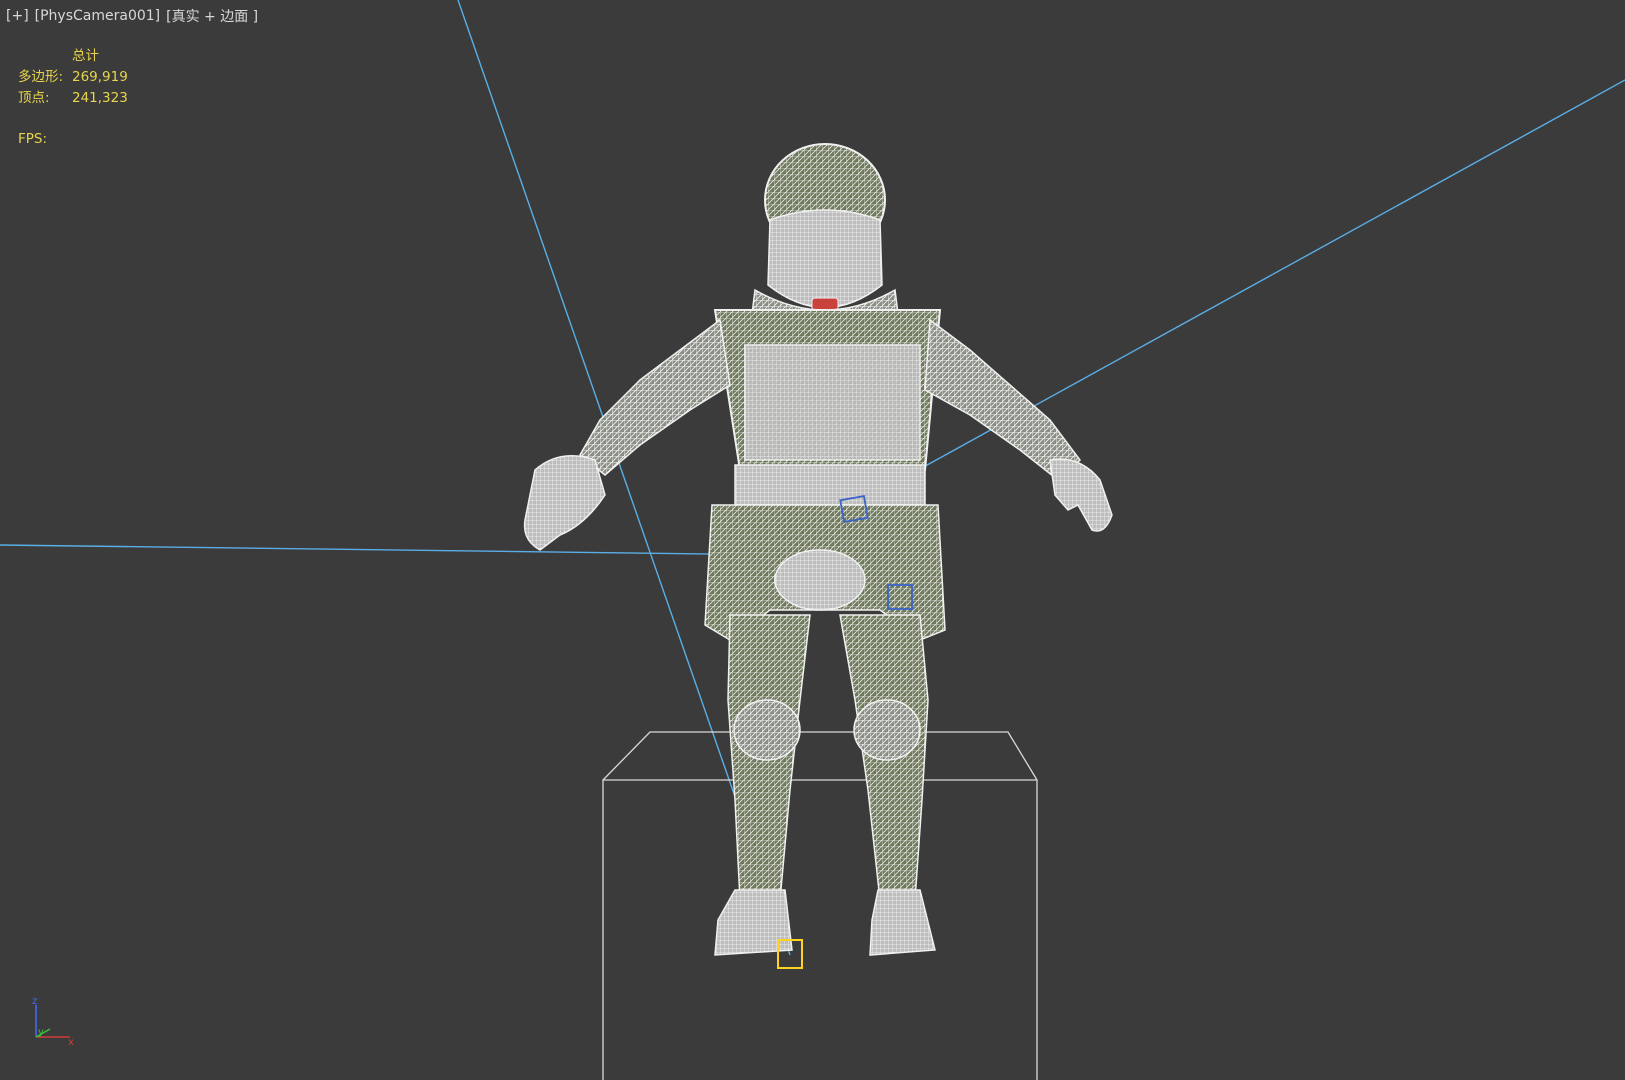 This screenshot has width=1625, height=1080. What do you see at coordinates (832, 402) in the screenshot?
I see `chest-rig` at bounding box center [832, 402].